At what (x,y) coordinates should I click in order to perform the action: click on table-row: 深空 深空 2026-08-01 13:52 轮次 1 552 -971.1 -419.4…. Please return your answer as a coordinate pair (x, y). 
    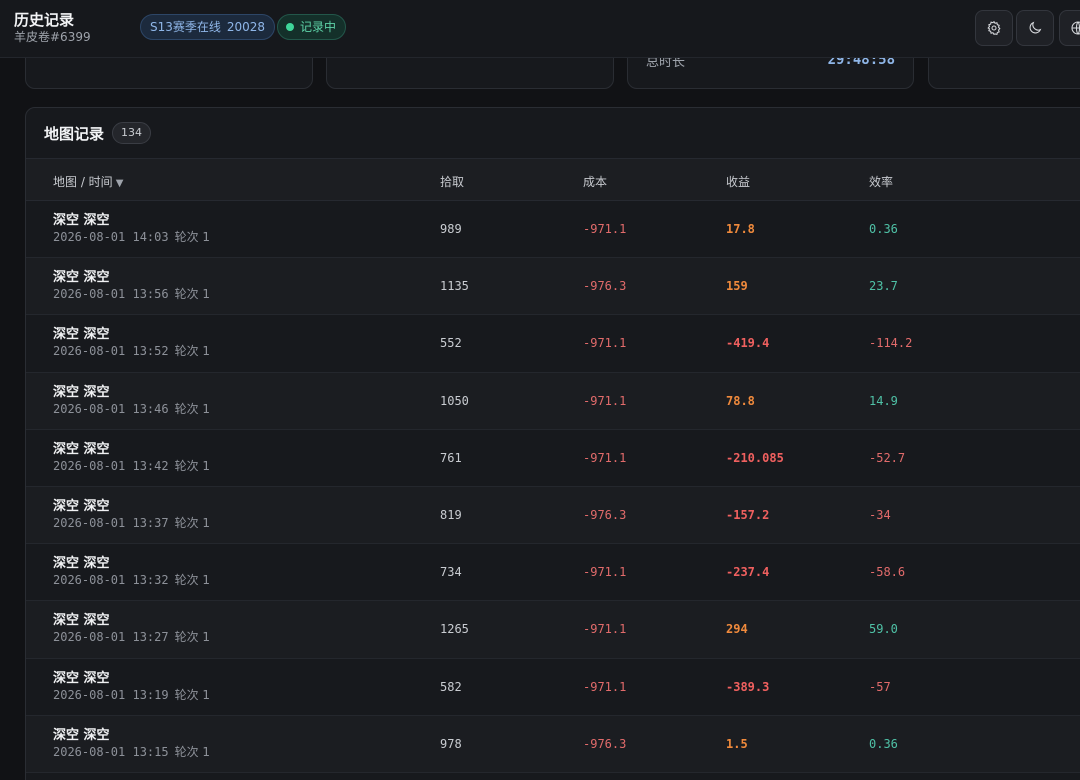
    Looking at the image, I should click on (553, 344).